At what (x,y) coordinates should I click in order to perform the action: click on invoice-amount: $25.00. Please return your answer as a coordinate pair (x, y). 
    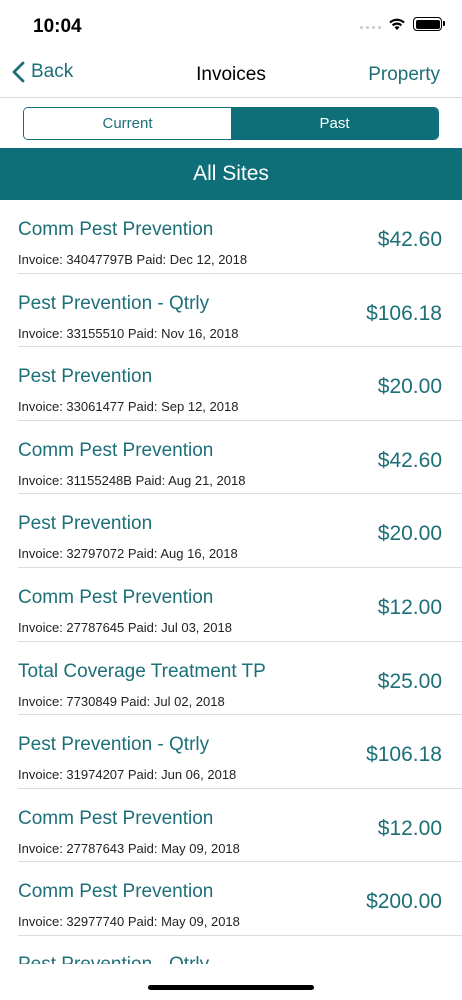
    Looking at the image, I should click on (409, 681).